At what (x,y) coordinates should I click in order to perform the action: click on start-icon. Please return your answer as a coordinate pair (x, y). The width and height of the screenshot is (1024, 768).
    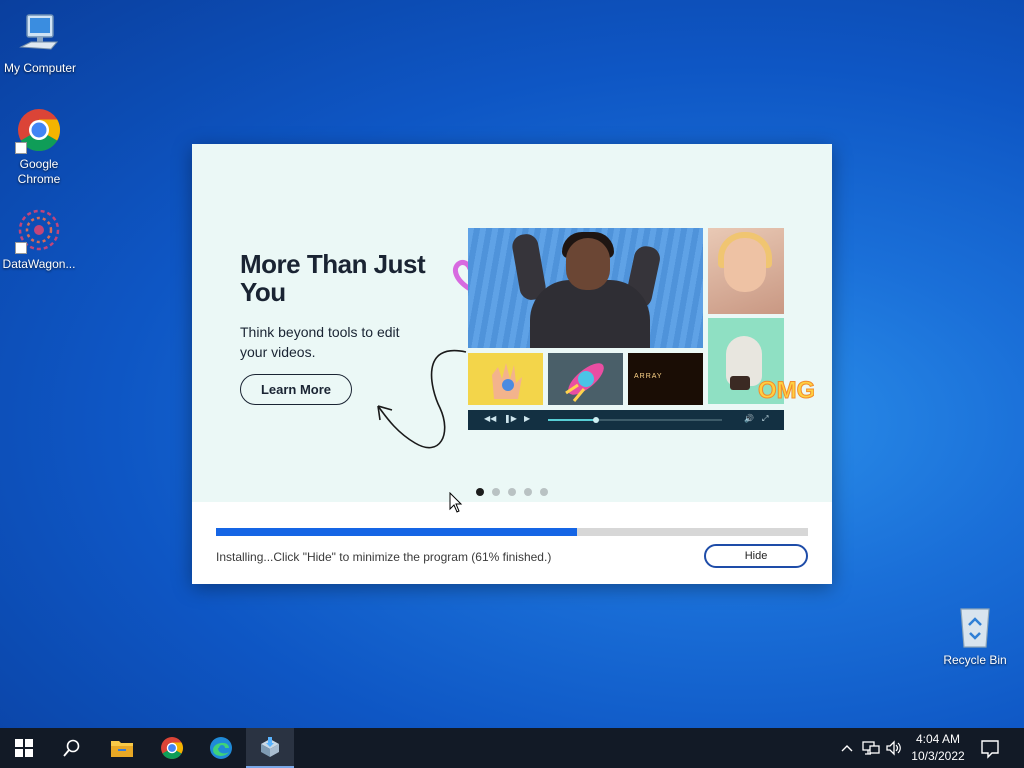
    Looking at the image, I should click on (24, 748).